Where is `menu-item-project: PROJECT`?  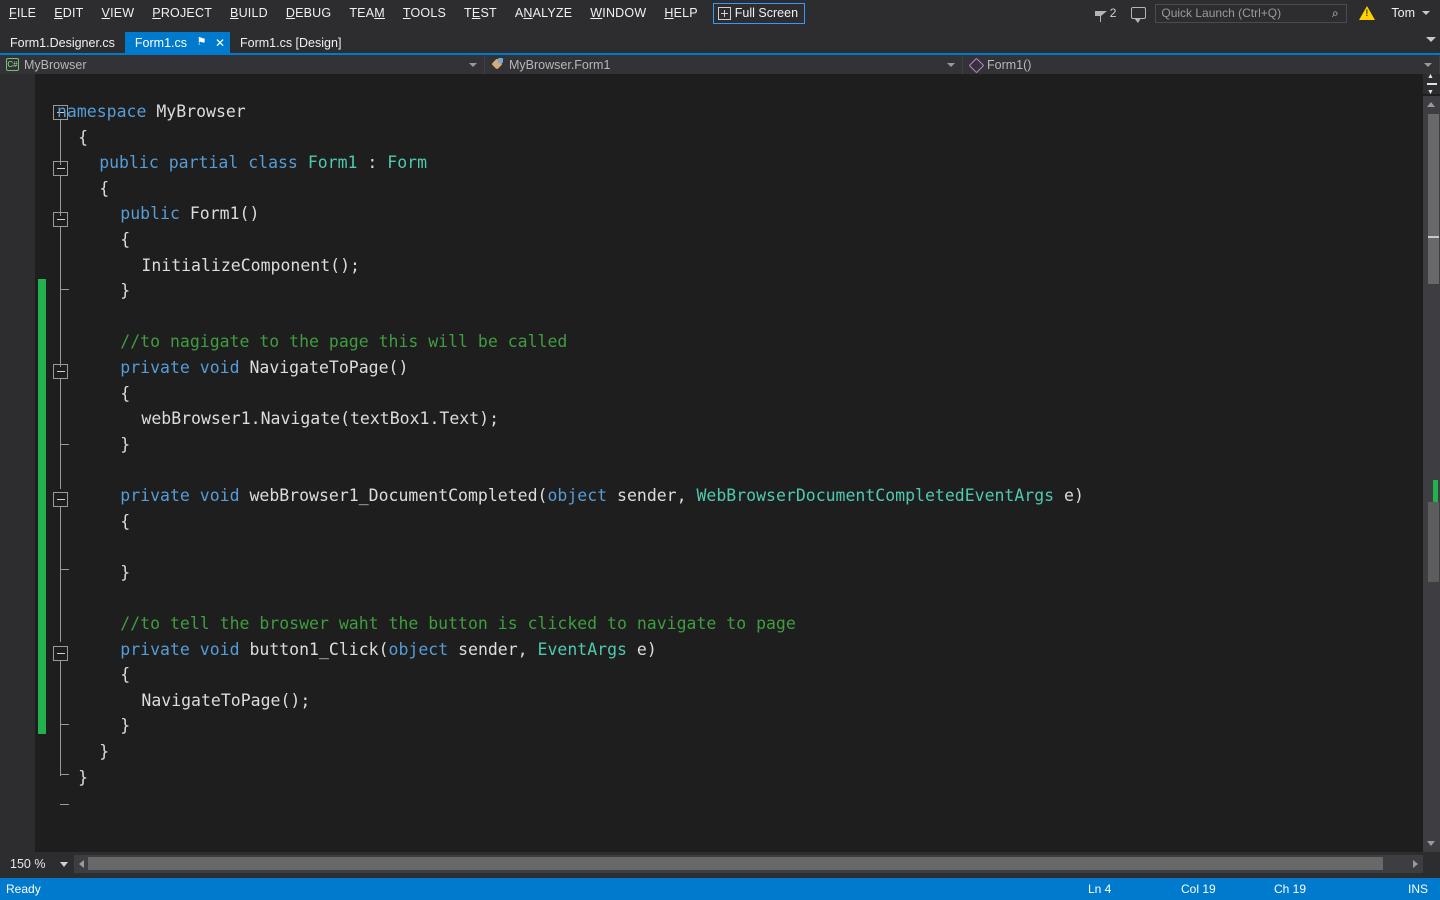 menu-item-project: PROJECT is located at coordinates (182, 13).